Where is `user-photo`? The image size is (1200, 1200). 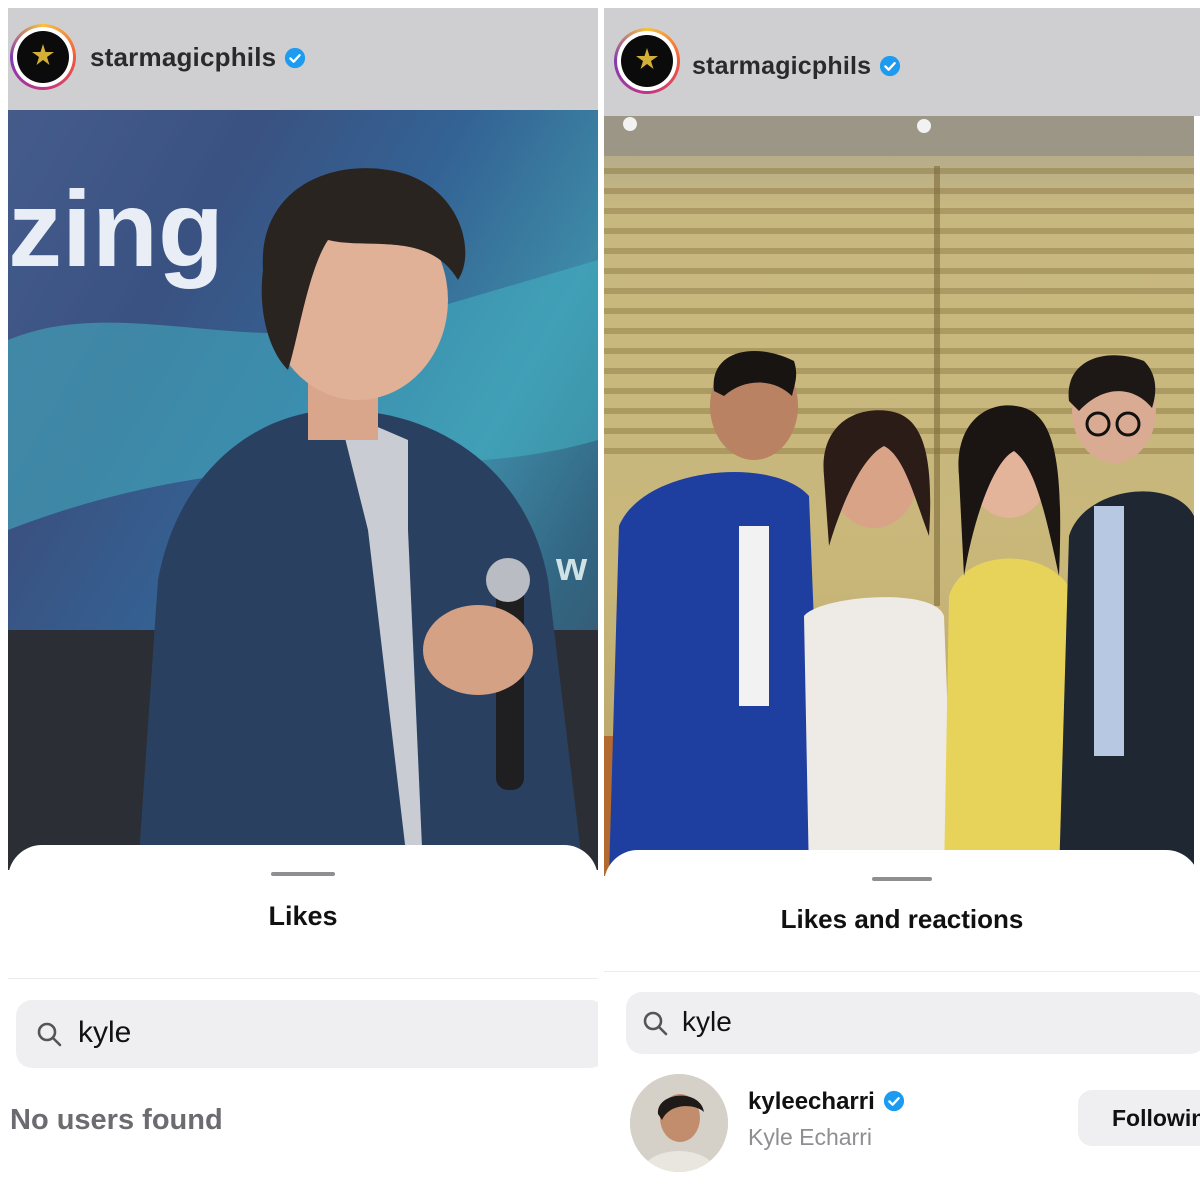 user-photo is located at coordinates (679, 1123).